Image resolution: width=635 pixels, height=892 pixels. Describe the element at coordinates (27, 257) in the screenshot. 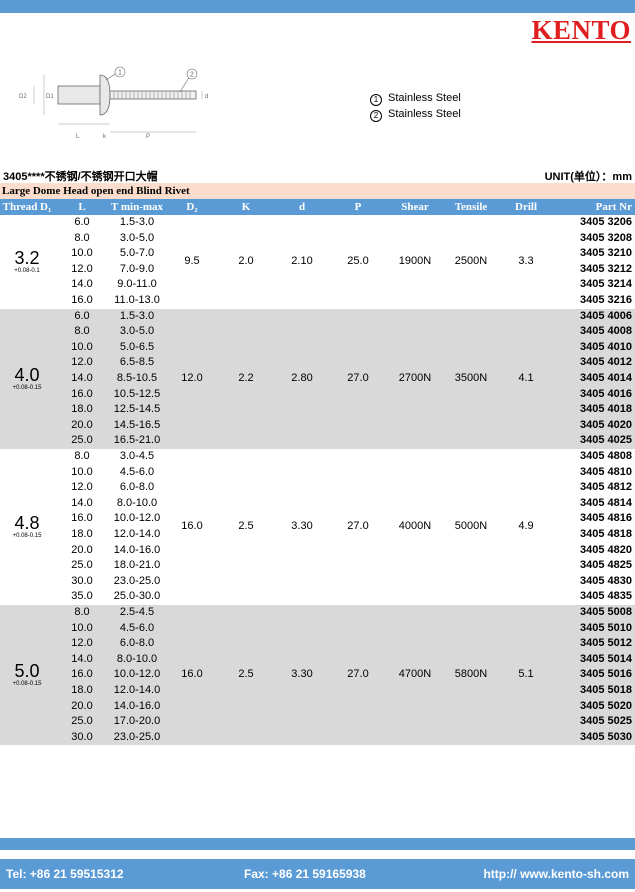

I see `thread-size: 3.2` at that location.